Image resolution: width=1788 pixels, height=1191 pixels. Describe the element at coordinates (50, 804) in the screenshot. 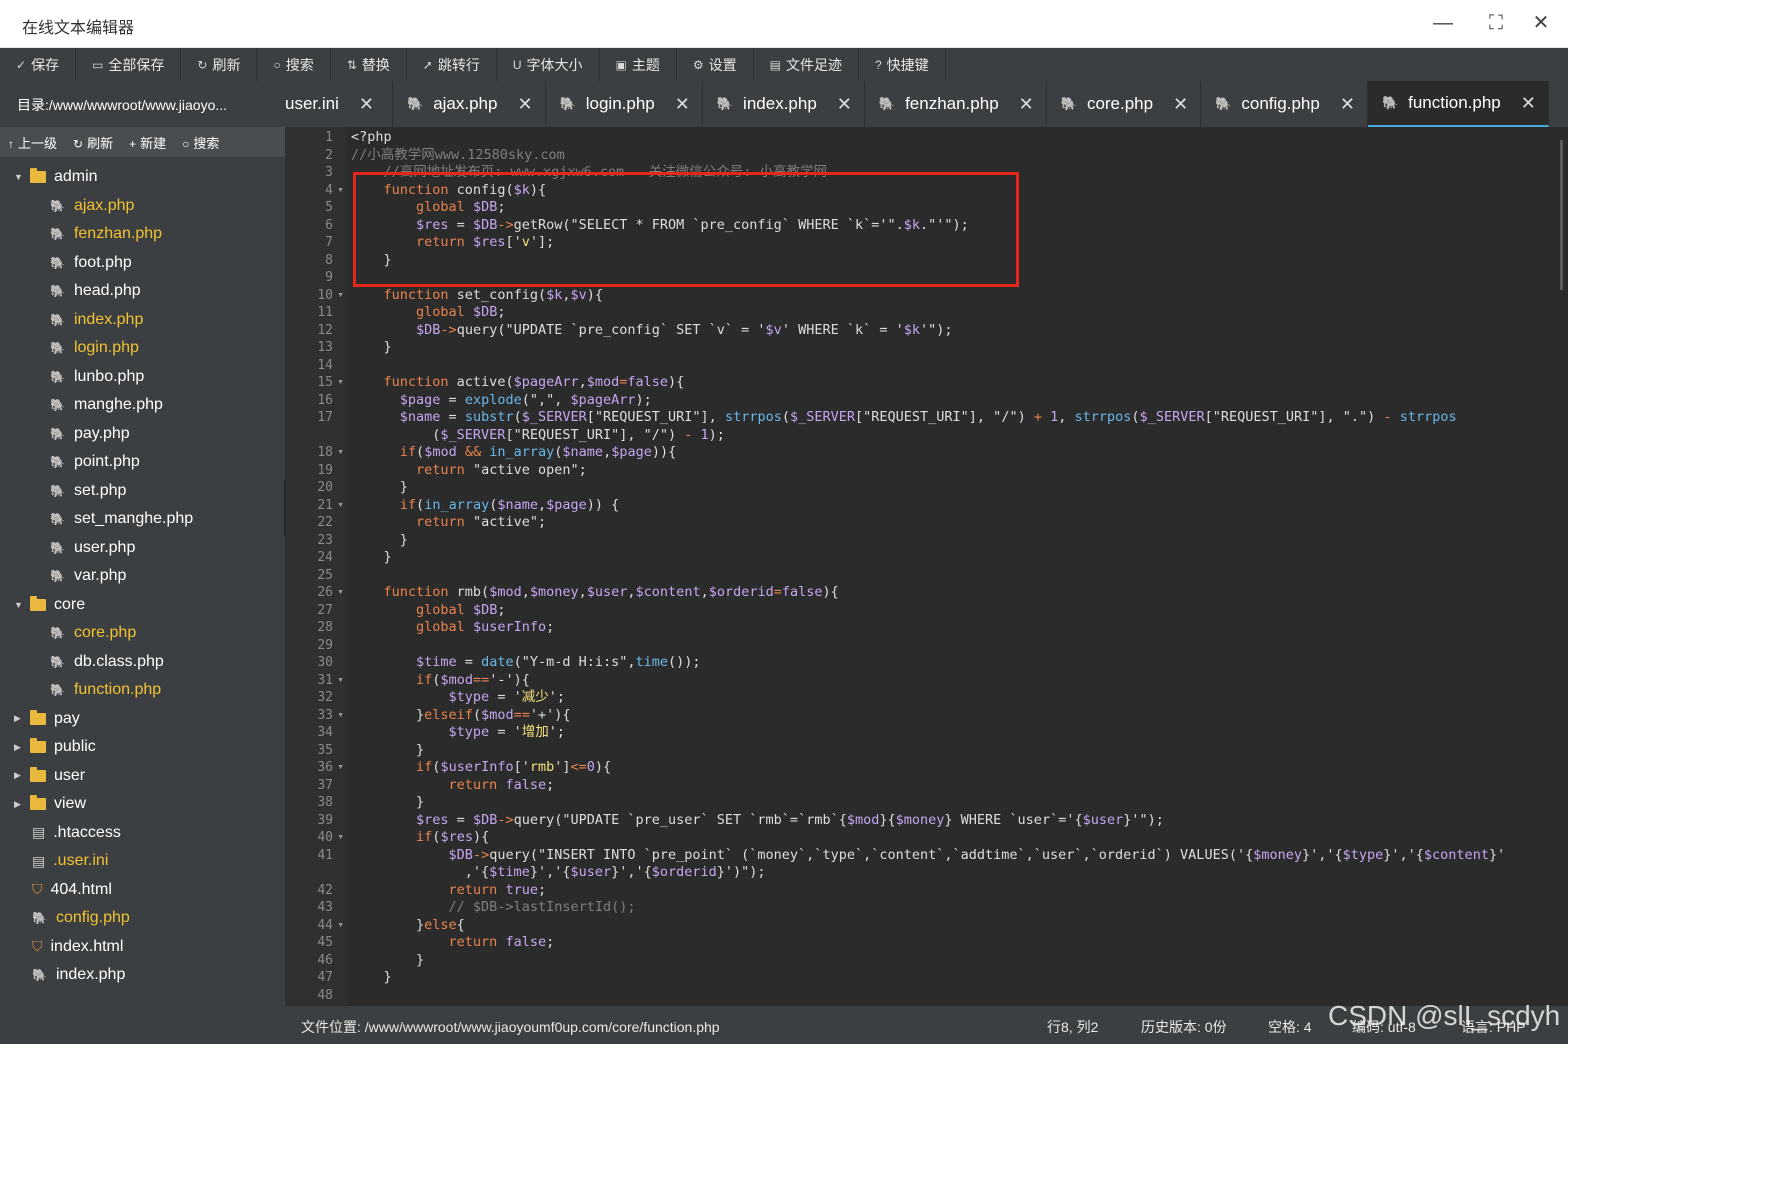

I see `tree-folder-view: ▶ view` at that location.